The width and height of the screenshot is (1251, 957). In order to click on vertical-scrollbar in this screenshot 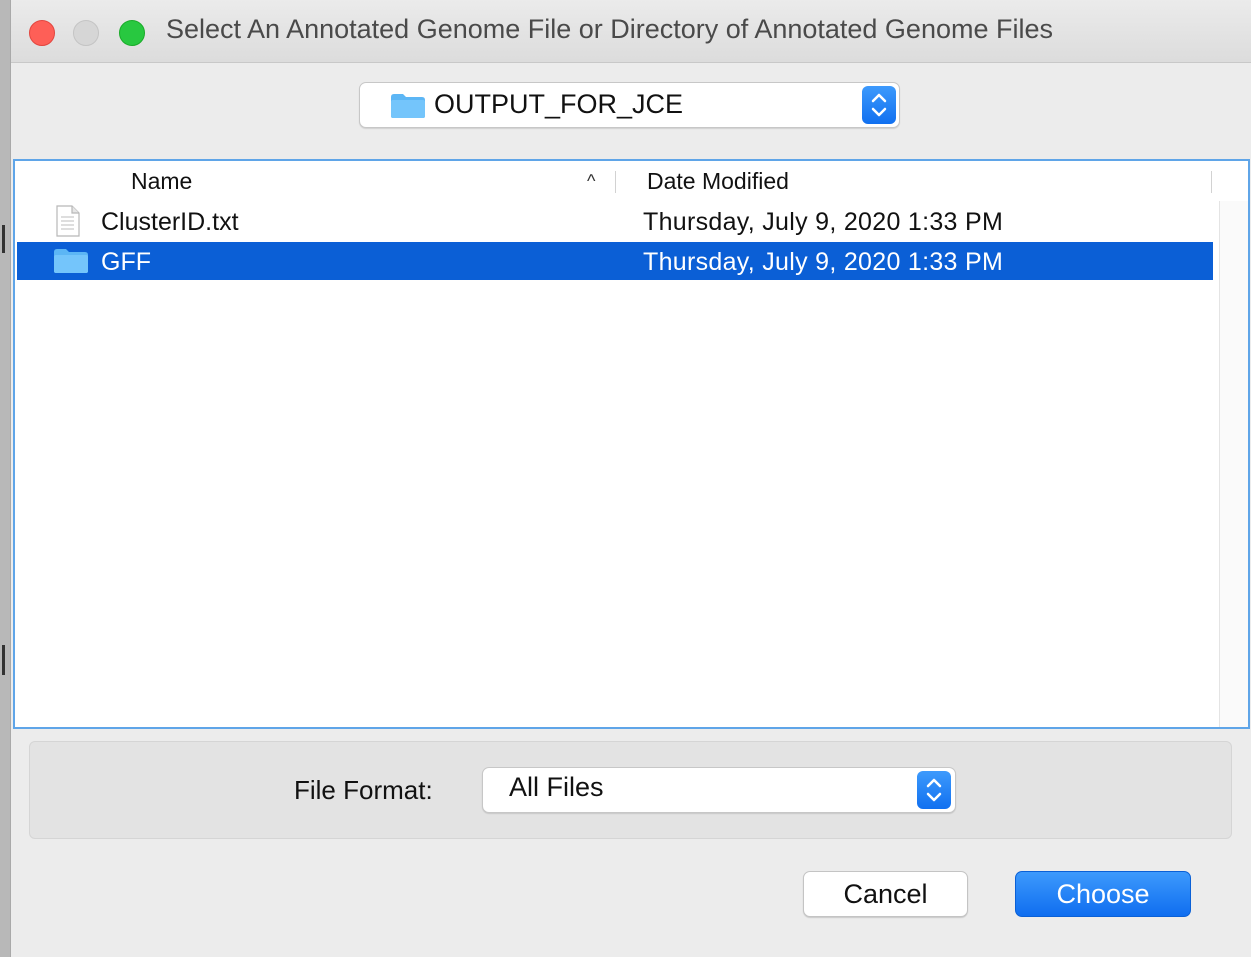, I will do `click(1233, 464)`.